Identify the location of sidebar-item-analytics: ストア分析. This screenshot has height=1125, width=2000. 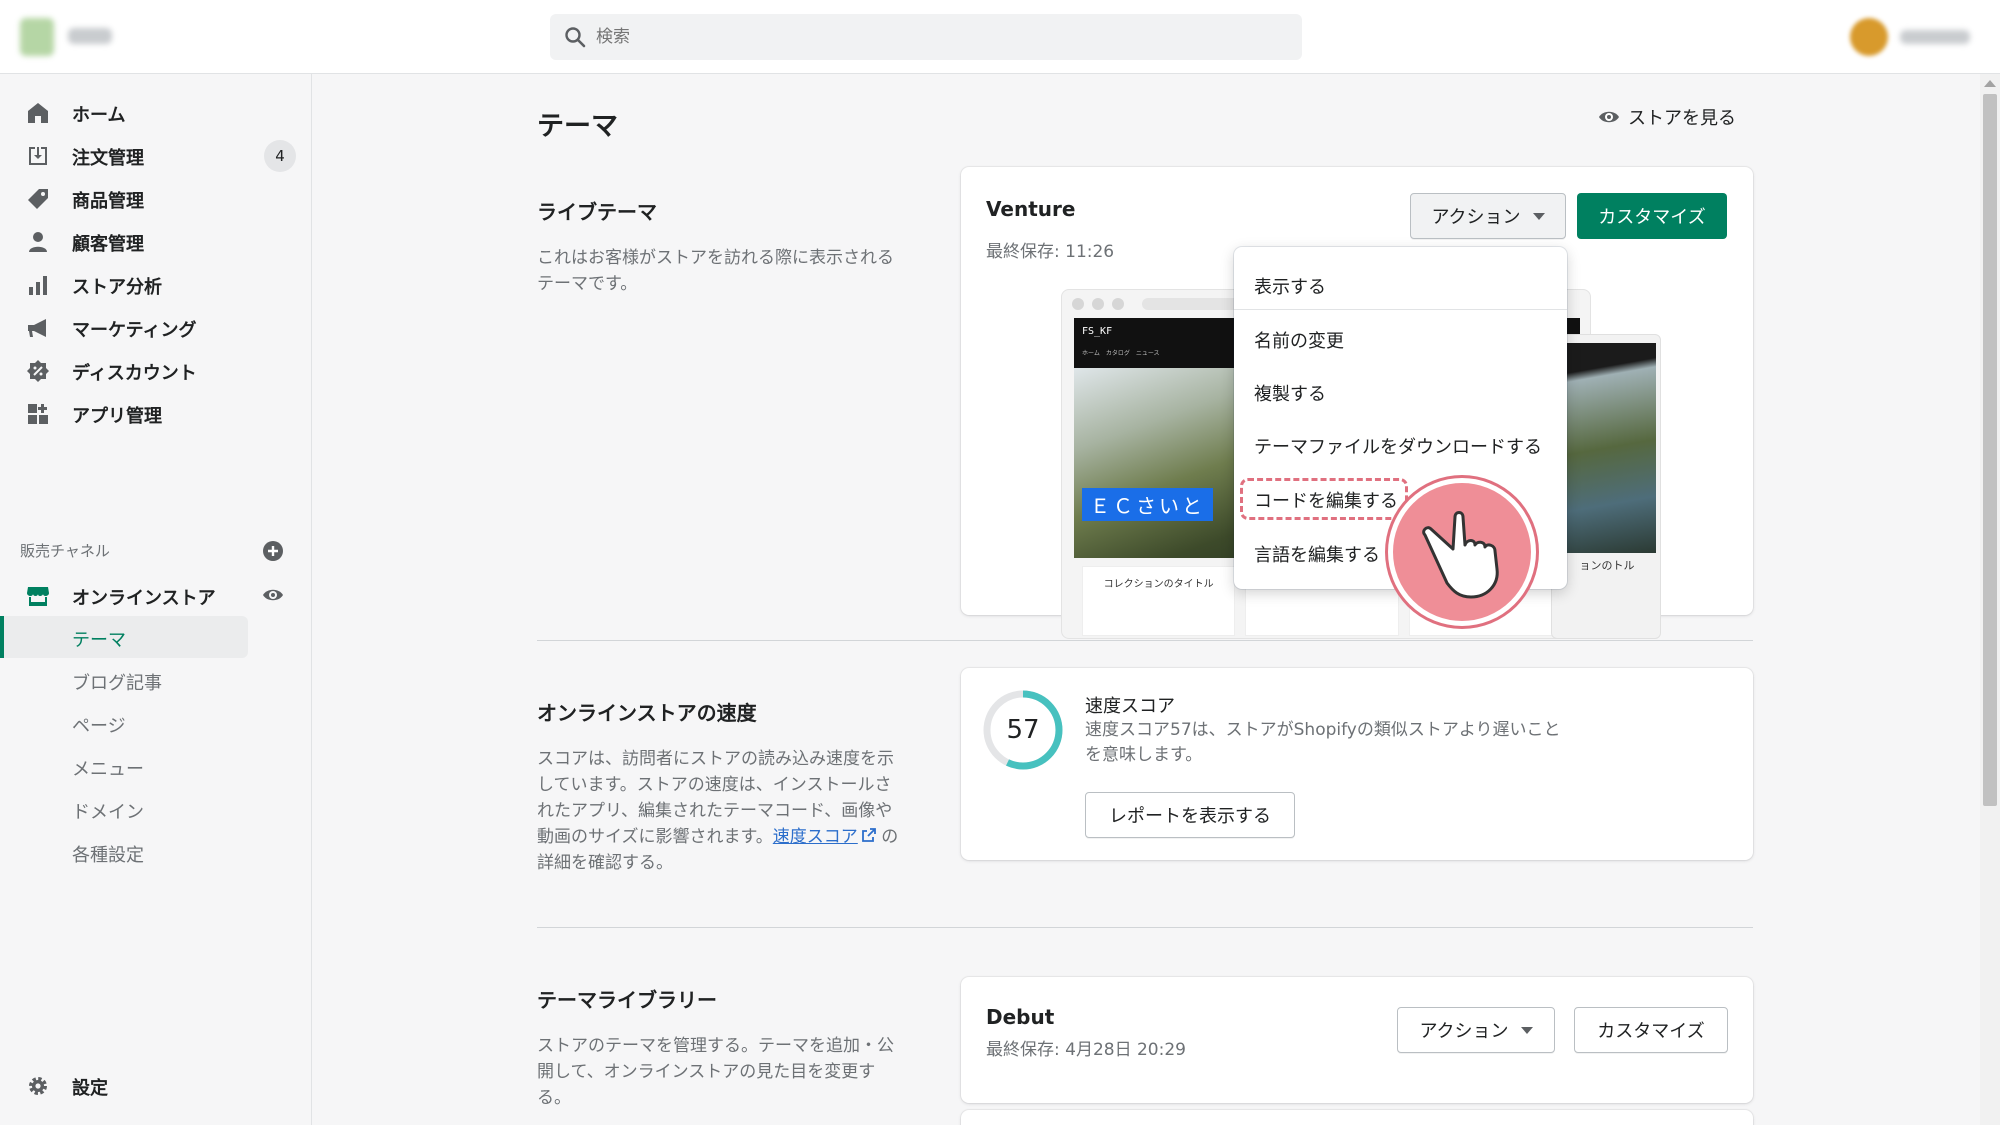
(156, 284).